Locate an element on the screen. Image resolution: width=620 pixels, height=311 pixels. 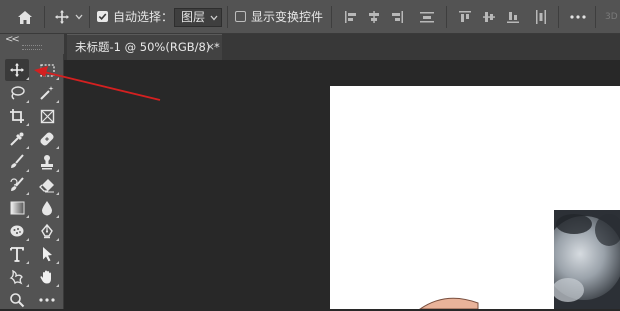
dodge-tool is located at coordinates (17, 231).